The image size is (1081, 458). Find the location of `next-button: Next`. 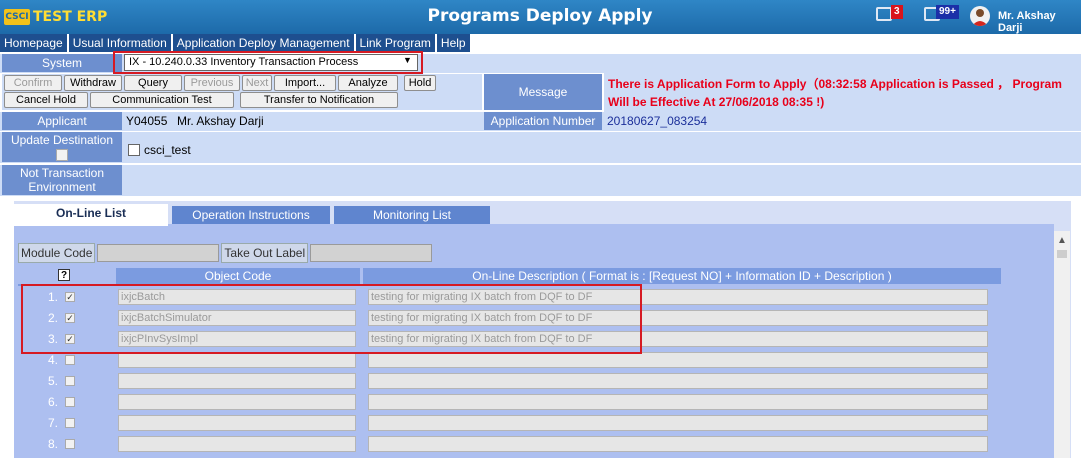

next-button: Next is located at coordinates (257, 83).